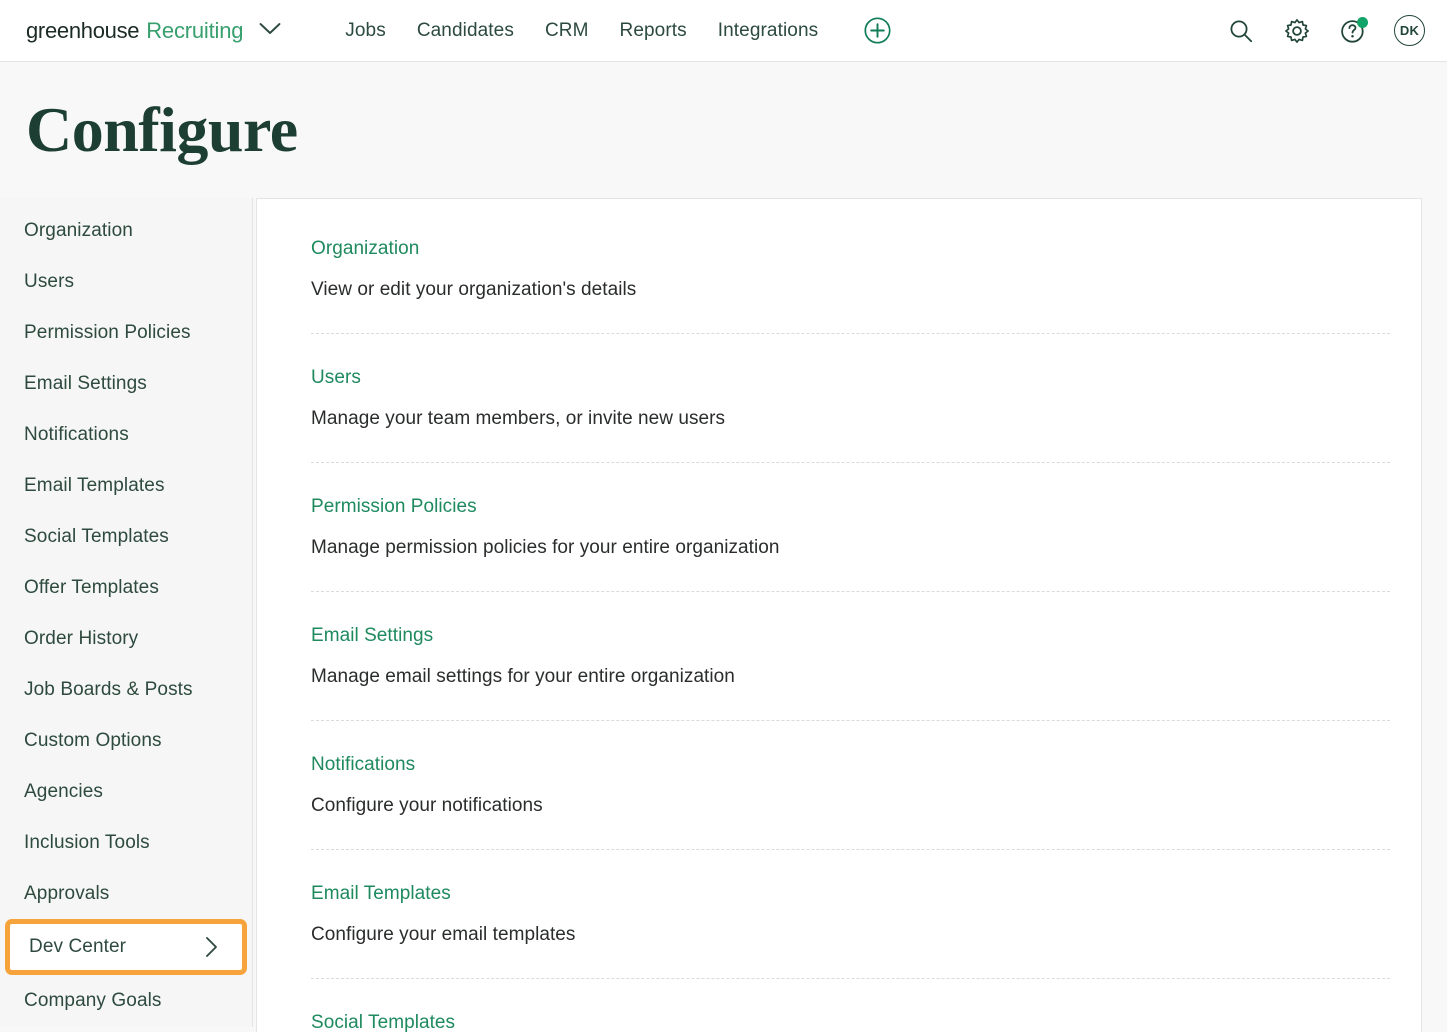 This screenshot has height=1032, width=1447. Describe the element at coordinates (1325, 30) in the screenshot. I see `nav-actions: DK` at that location.